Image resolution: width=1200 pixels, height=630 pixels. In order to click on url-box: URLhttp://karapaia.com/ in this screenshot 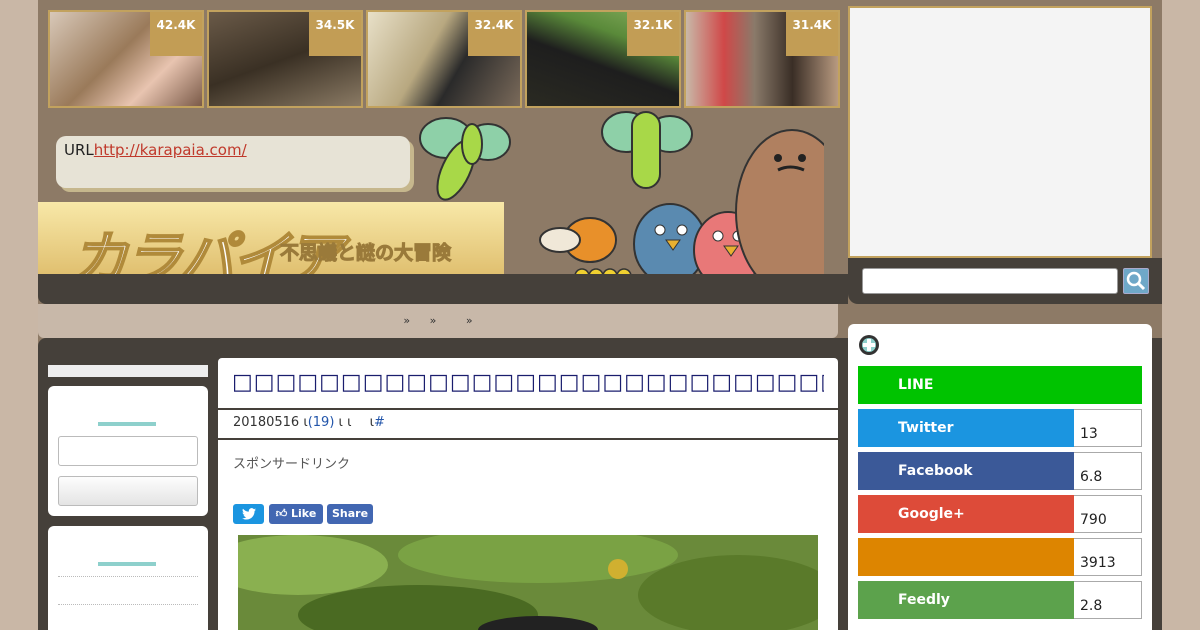, I will do `click(233, 162)`.